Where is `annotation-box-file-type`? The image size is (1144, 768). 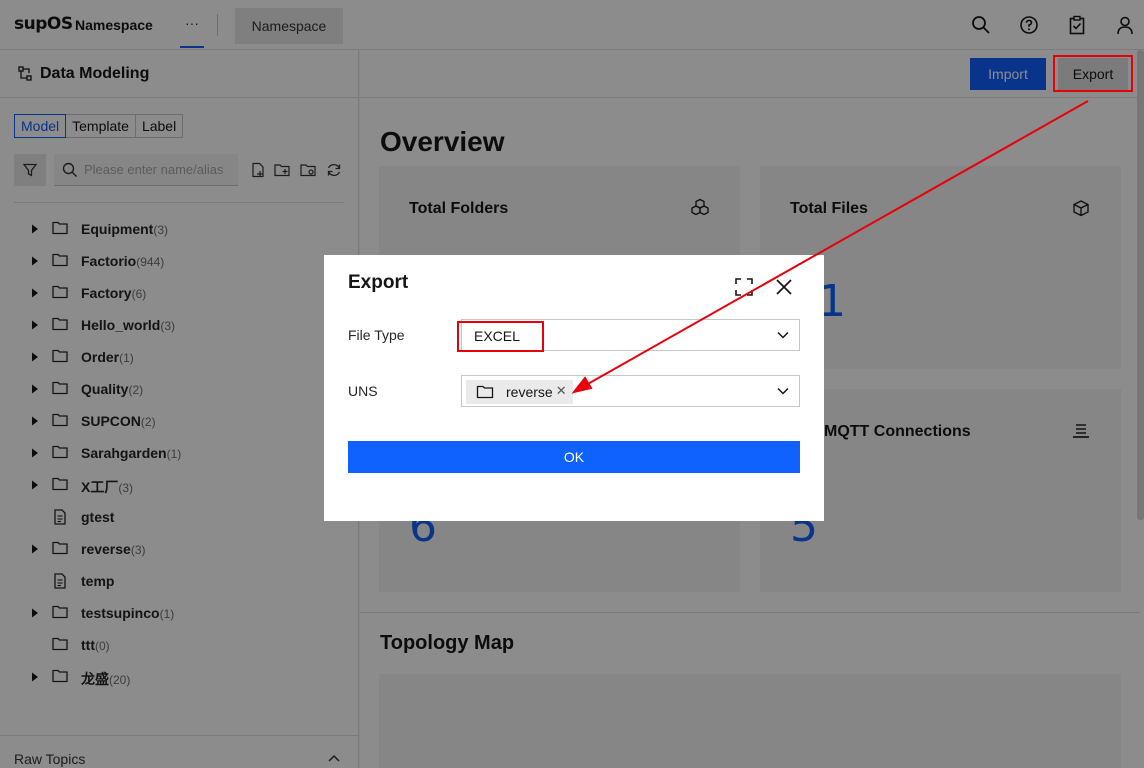 annotation-box-file-type is located at coordinates (500, 336).